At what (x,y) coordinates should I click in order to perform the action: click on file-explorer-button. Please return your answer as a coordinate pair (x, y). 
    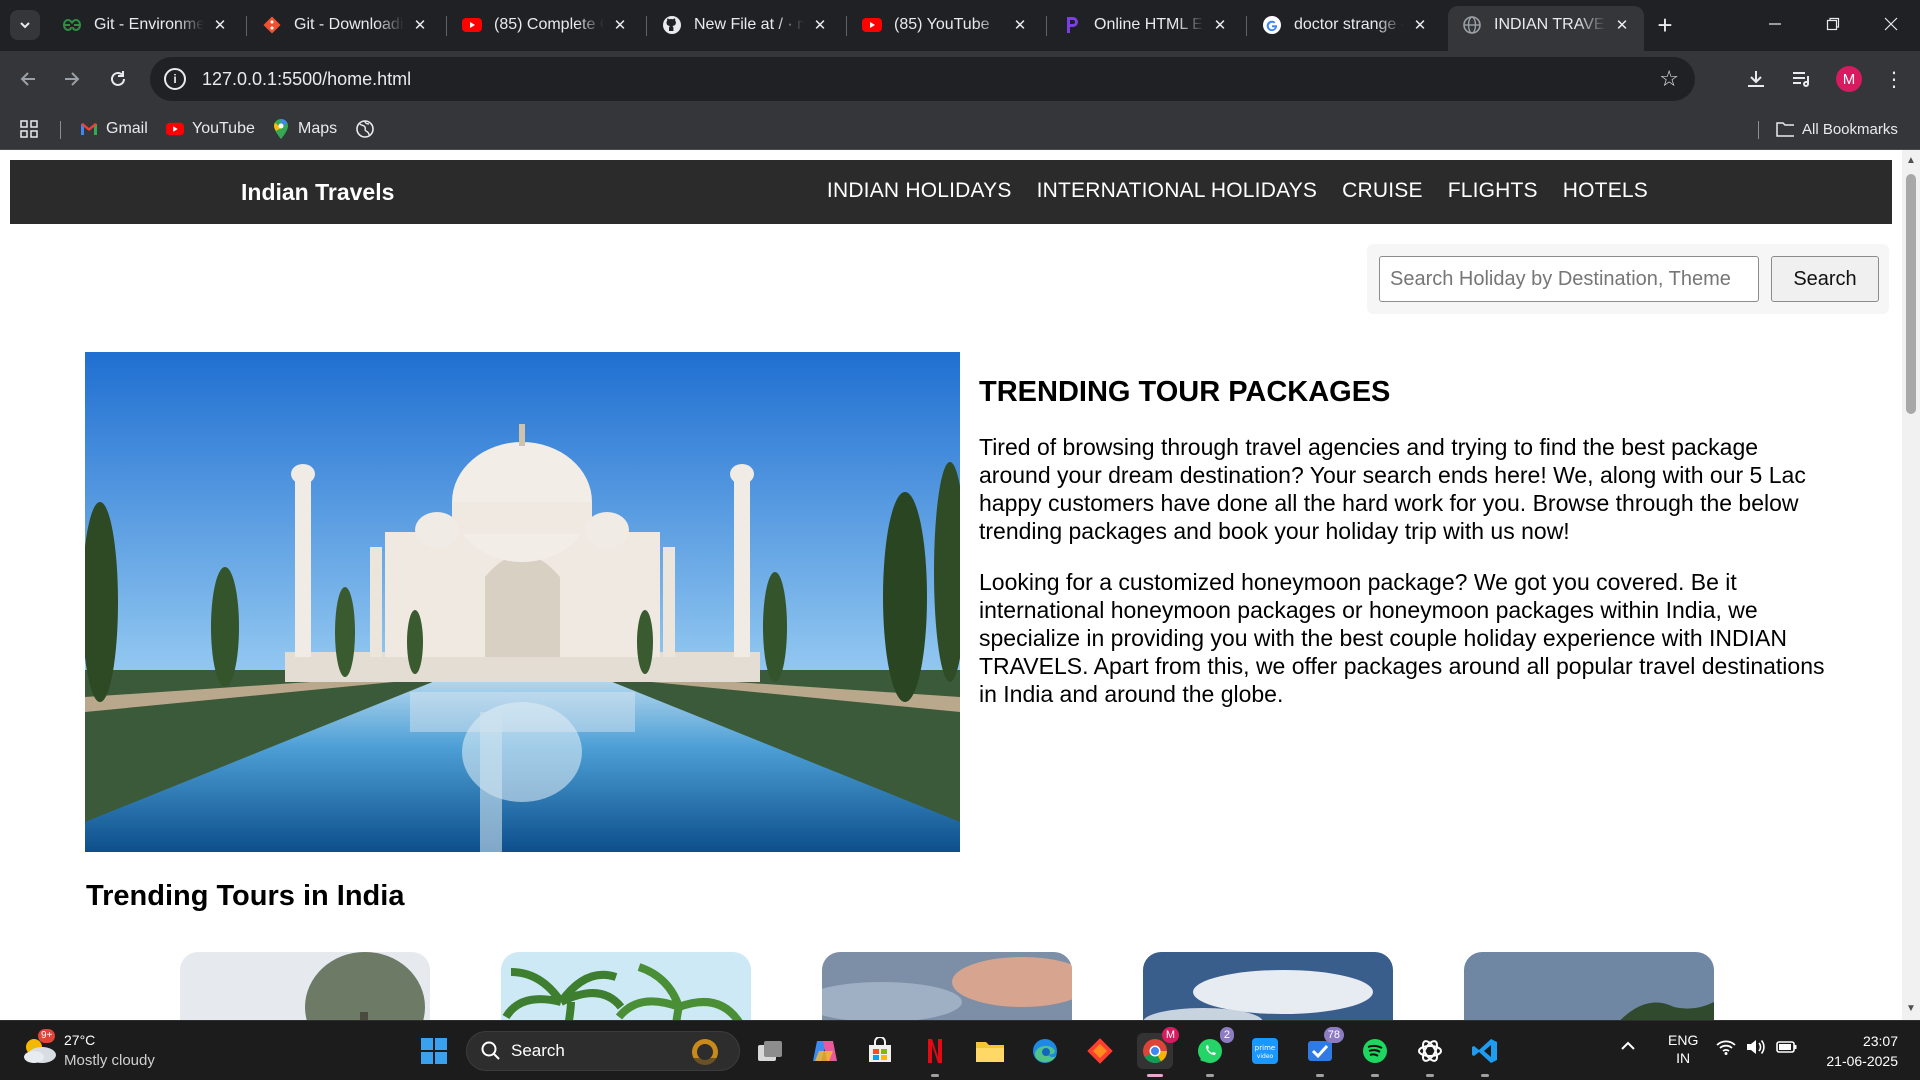
    Looking at the image, I should click on (990, 1051).